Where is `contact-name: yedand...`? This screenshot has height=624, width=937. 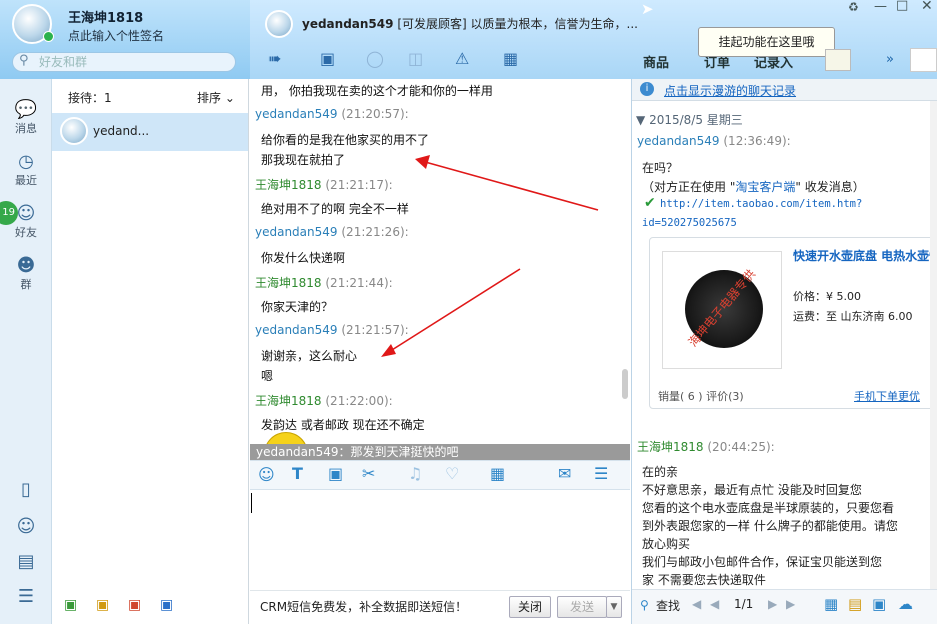 contact-name: yedand... is located at coordinates (121, 131).